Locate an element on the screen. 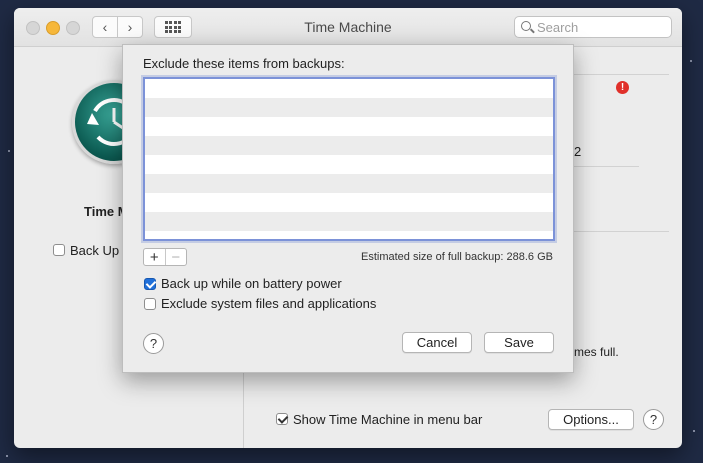 The width and height of the screenshot is (703, 463). sheet-help-button: ? is located at coordinates (153, 343).